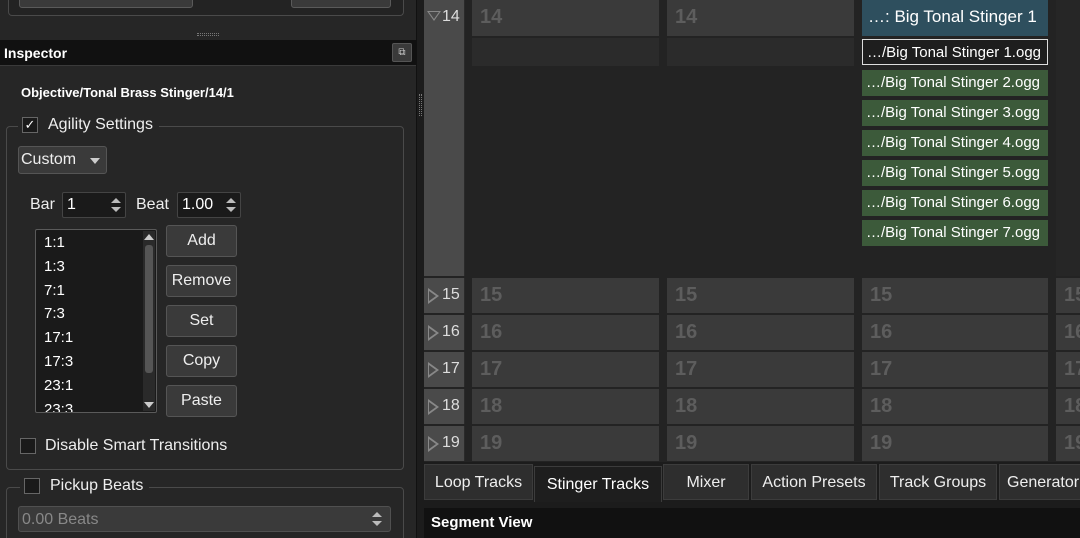 The image size is (1080, 538). Describe the element at coordinates (96, 385) in the screenshot. I see `list-item: 23:1` at that location.